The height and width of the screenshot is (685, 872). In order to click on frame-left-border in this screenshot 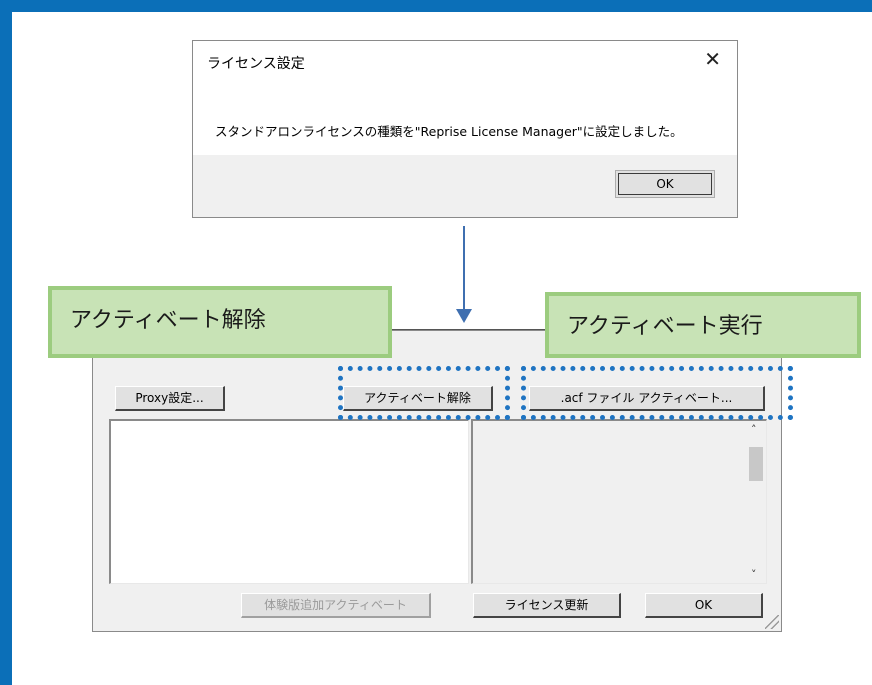, I will do `click(6, 342)`.